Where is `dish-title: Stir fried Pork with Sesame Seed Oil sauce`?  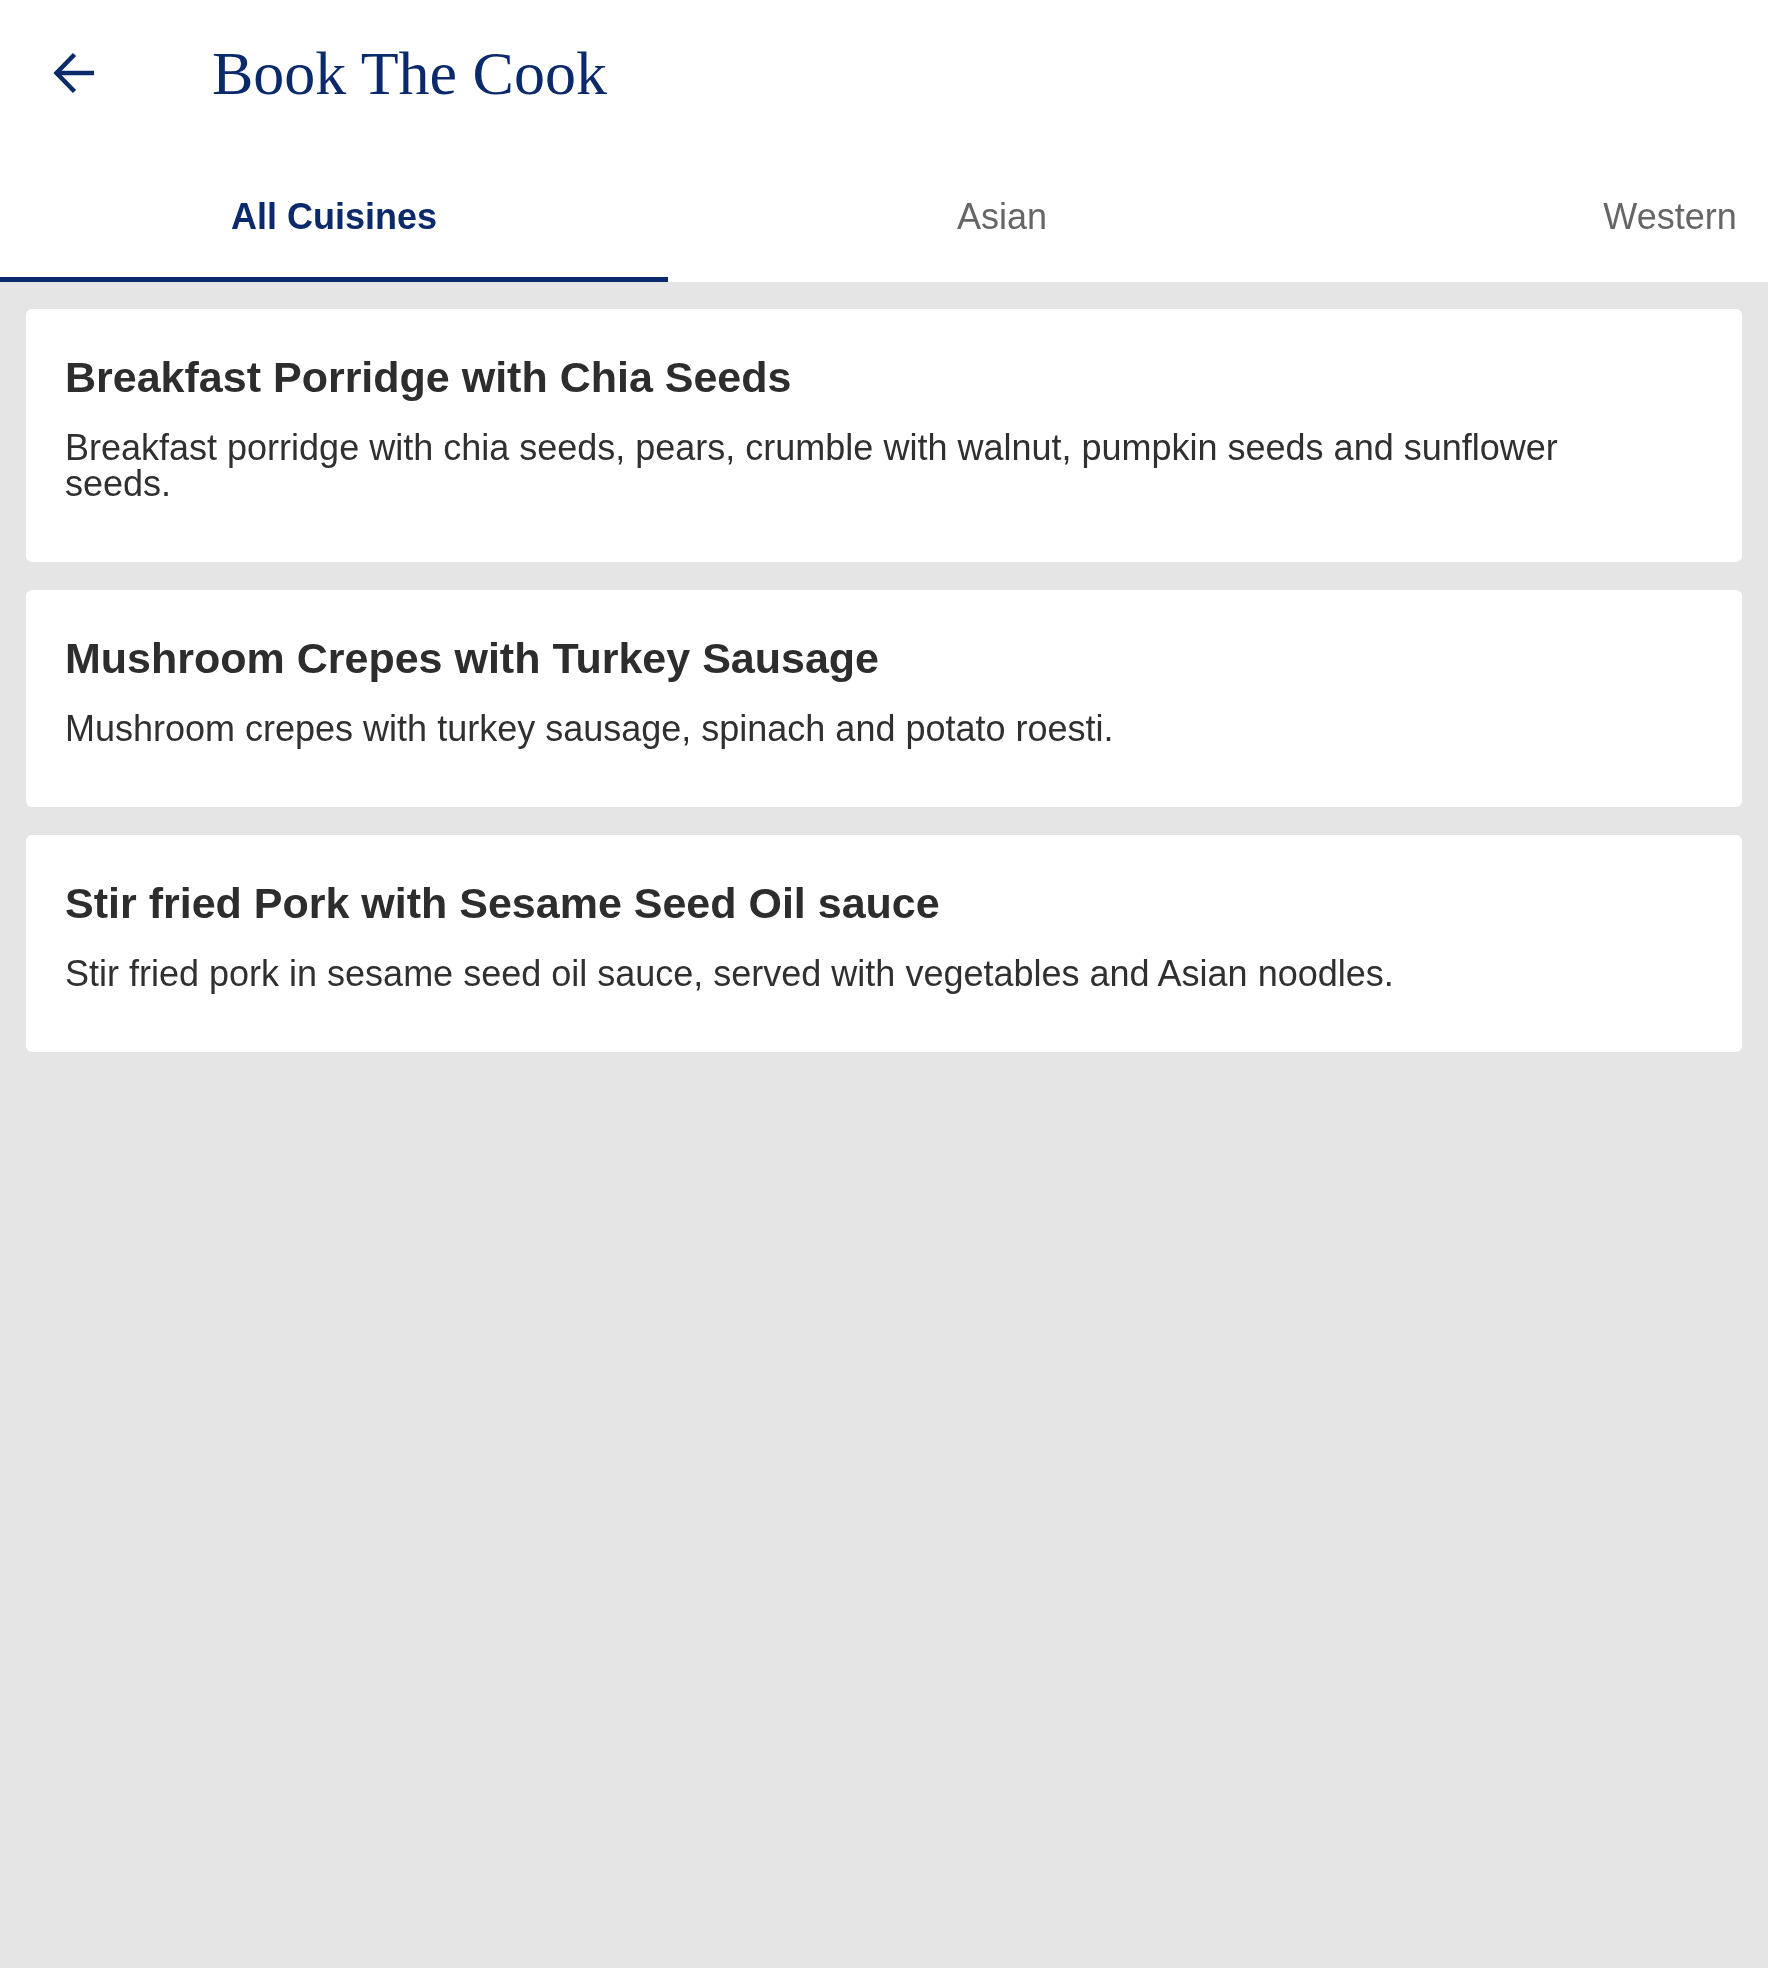
dish-title: Stir fried Pork with Sesame Seed Oil sauce is located at coordinates (503, 903).